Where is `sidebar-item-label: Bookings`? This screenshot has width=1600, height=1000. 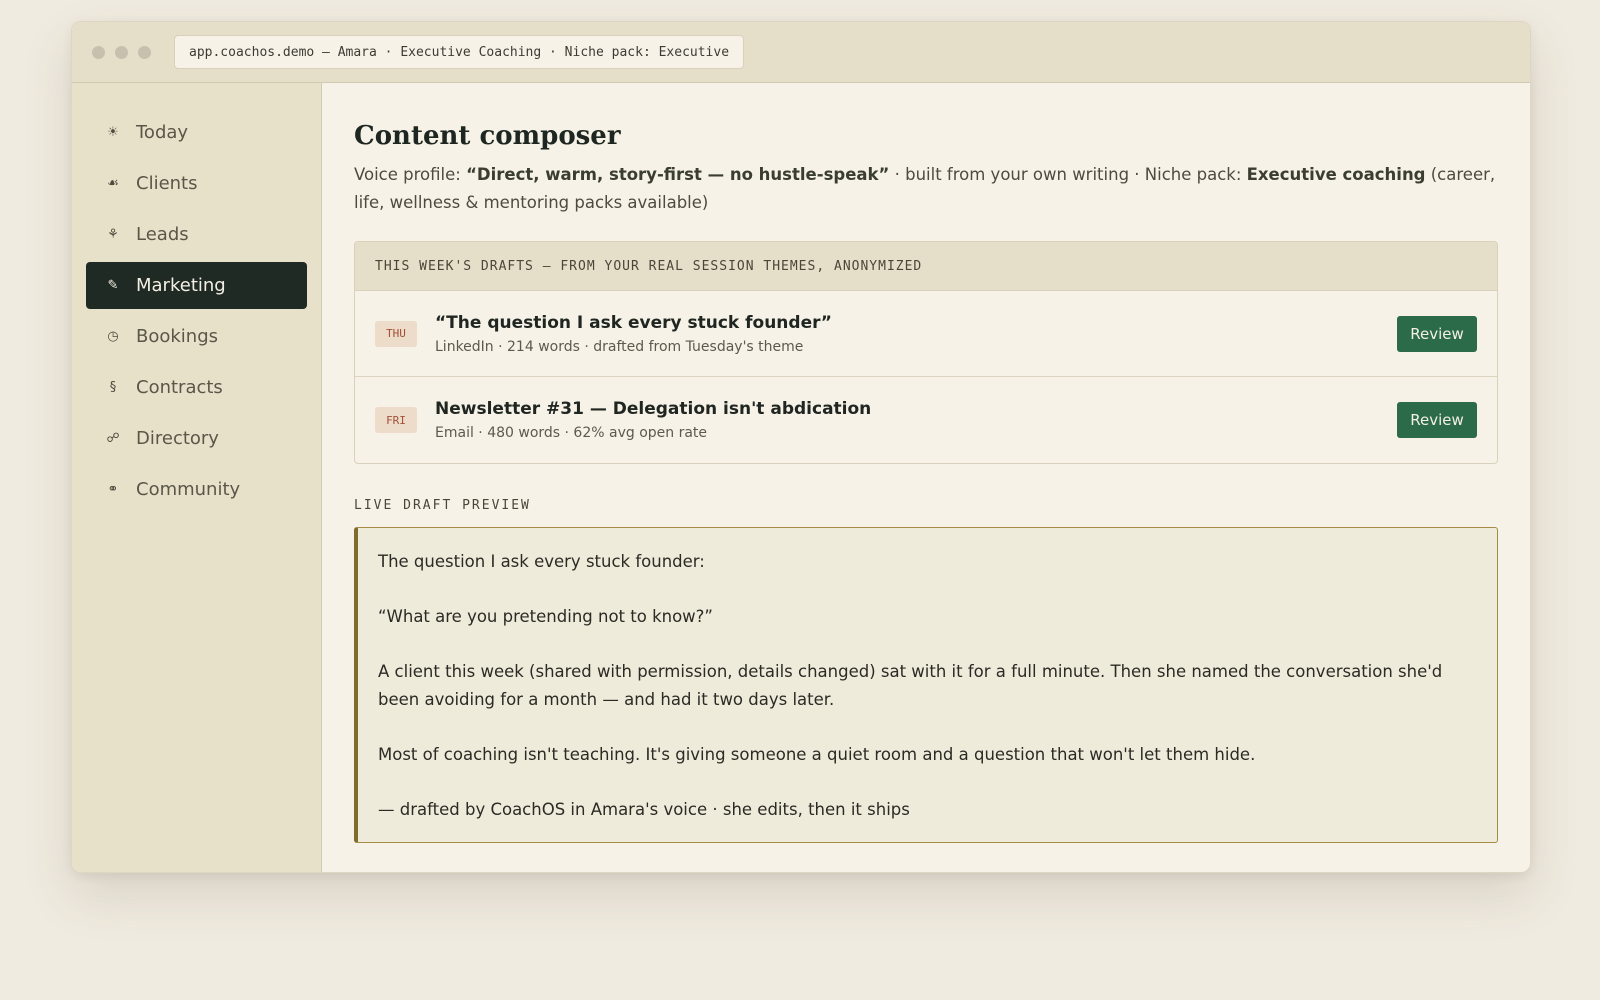 sidebar-item-label: Bookings is located at coordinates (177, 336).